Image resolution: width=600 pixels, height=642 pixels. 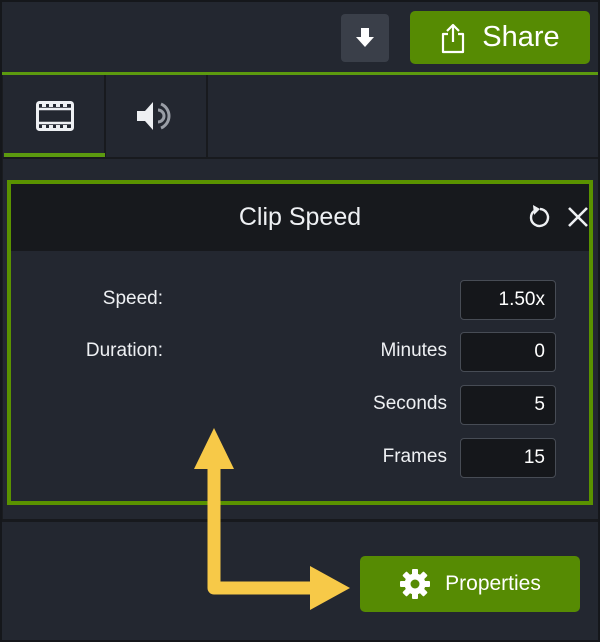 I want to click on share-upload-icon, so click(x=453, y=38).